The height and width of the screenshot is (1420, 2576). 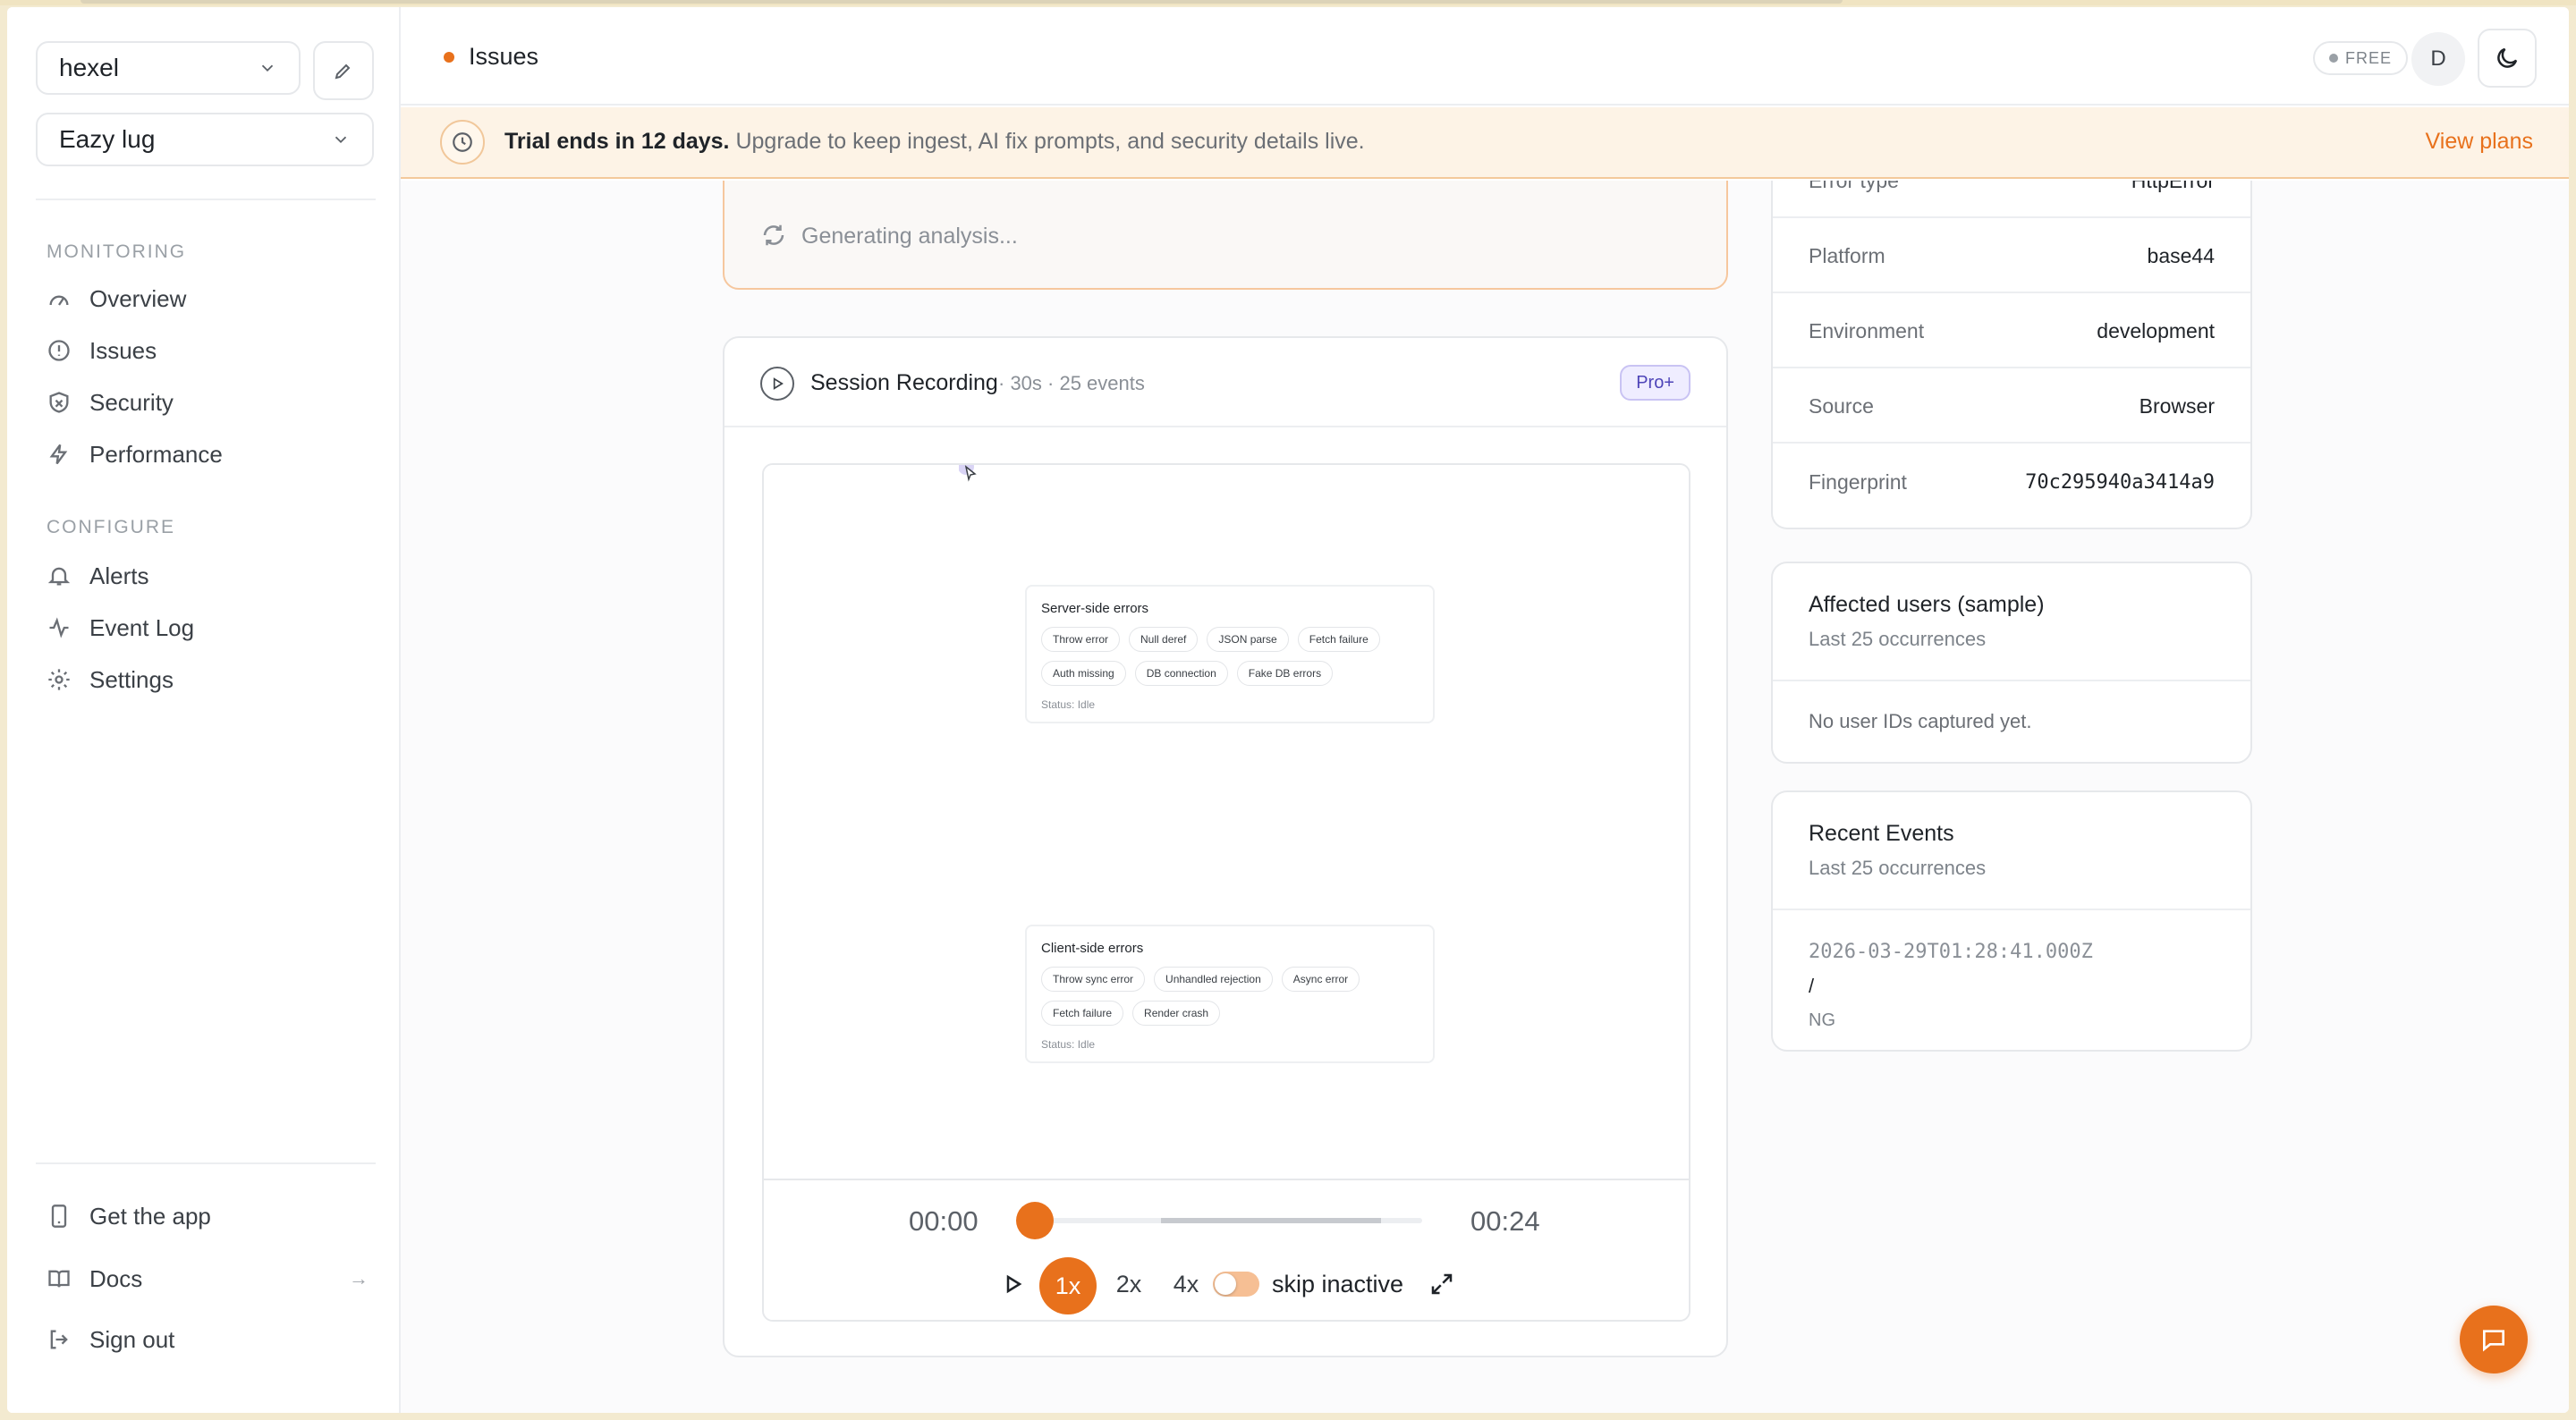 What do you see at coordinates (2011, 482) in the screenshot?
I see `detail-row-fingerprint: Fingerprint 70c295940a3414a9` at bounding box center [2011, 482].